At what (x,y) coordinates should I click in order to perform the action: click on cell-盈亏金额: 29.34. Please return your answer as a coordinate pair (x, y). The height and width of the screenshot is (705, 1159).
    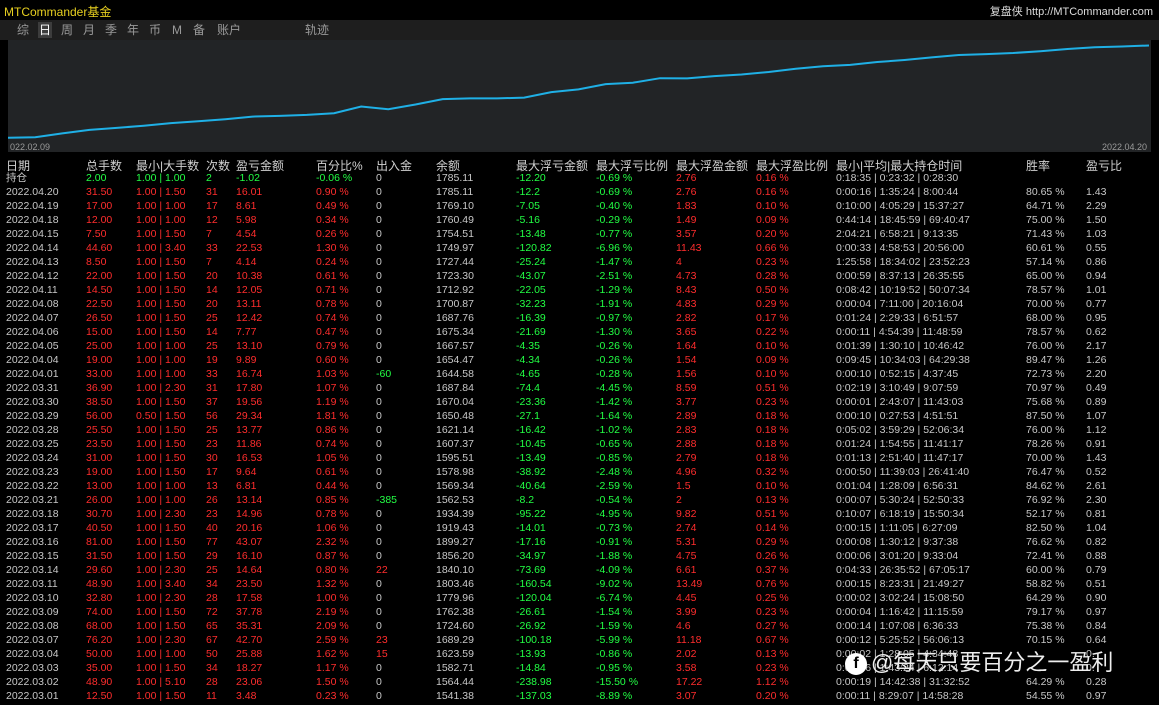
    Looking at the image, I should click on (249, 416).